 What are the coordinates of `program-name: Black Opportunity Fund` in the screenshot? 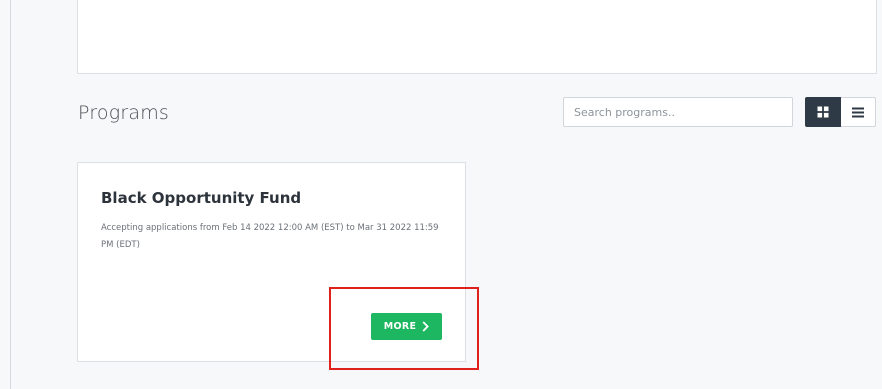 It's located at (201, 198).